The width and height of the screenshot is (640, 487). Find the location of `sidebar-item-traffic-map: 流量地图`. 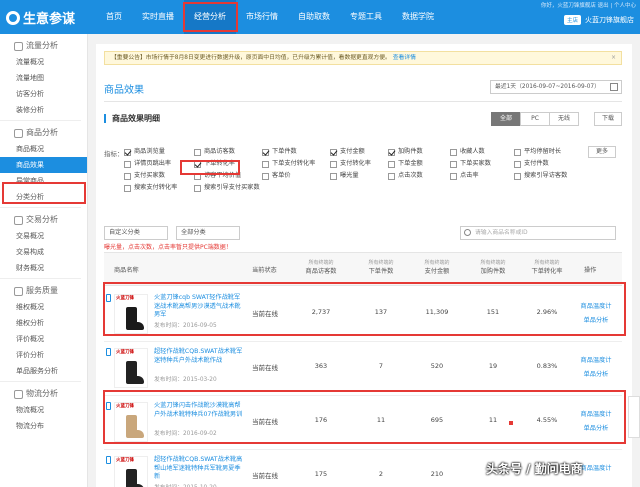

sidebar-item-traffic-map: 流量地图 is located at coordinates (43, 78).